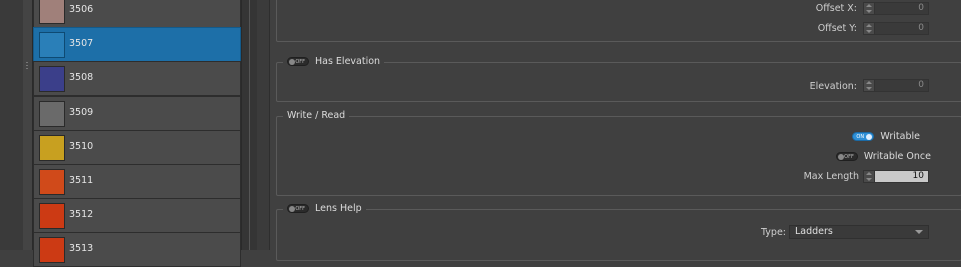 The width and height of the screenshot is (961, 267). Describe the element at coordinates (831, 176) in the screenshot. I see `max-length-label: Max Length` at that location.